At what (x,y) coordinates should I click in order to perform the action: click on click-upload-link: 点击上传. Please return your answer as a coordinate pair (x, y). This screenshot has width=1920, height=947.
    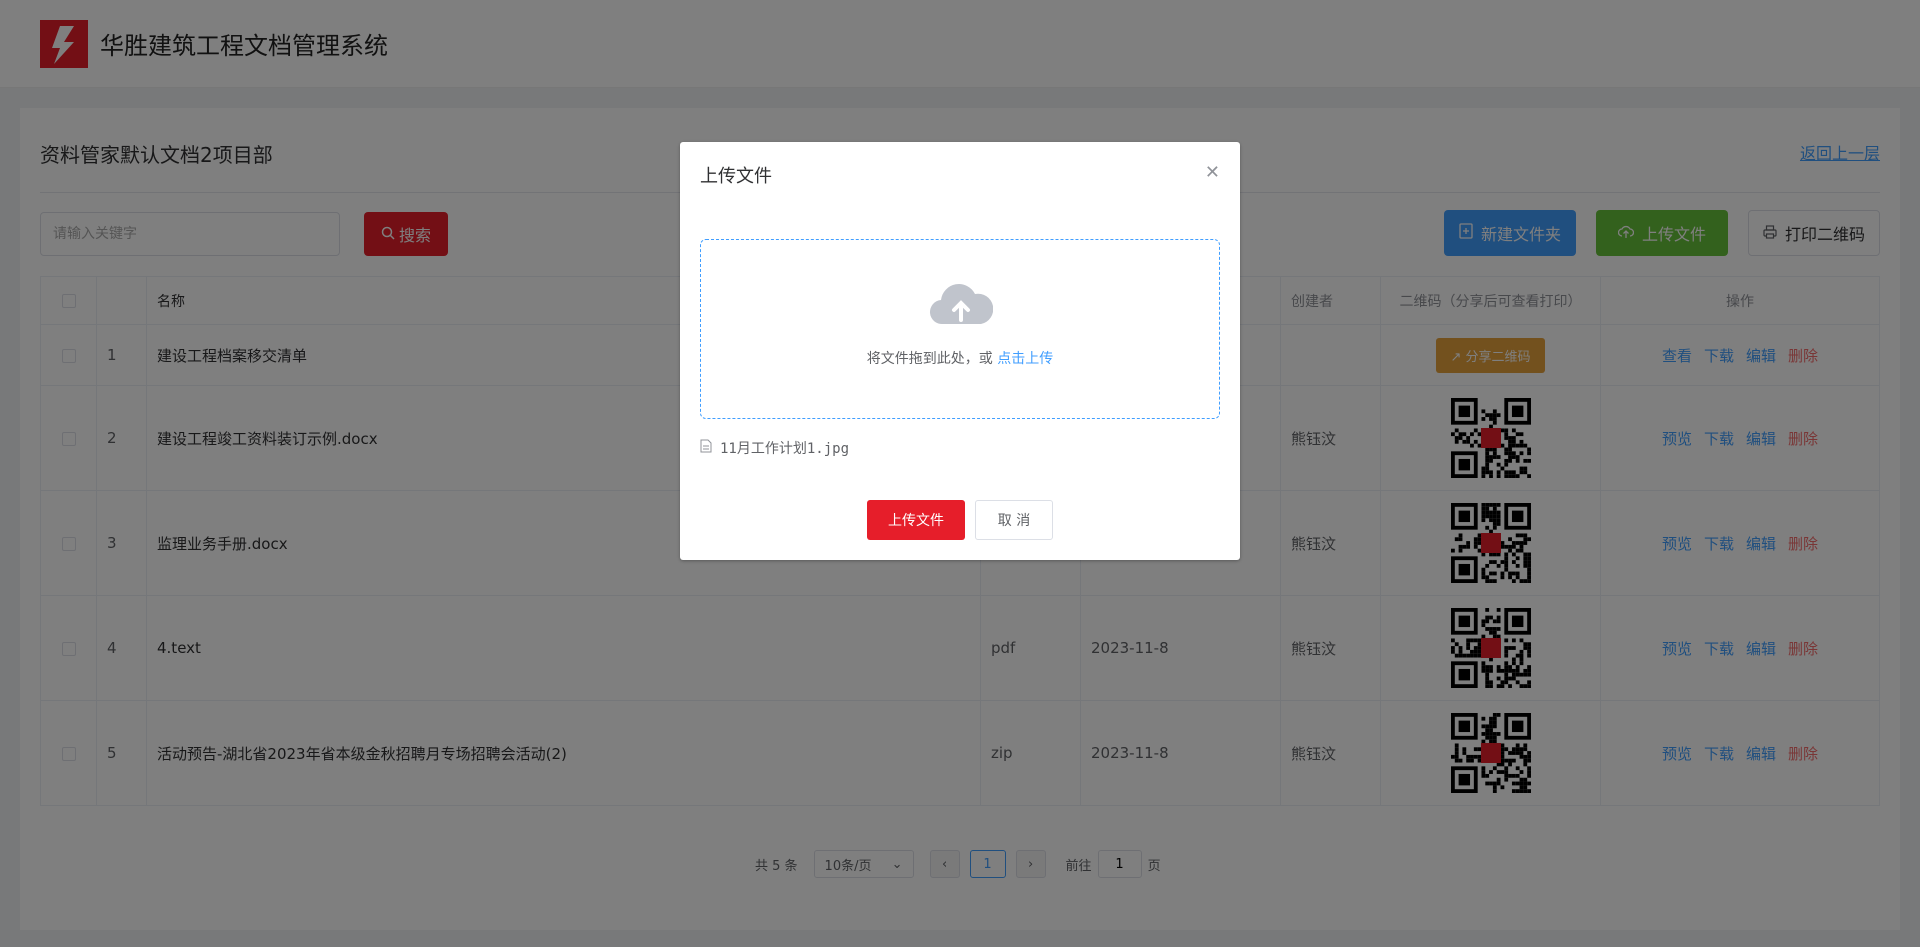
    Looking at the image, I should click on (1025, 359).